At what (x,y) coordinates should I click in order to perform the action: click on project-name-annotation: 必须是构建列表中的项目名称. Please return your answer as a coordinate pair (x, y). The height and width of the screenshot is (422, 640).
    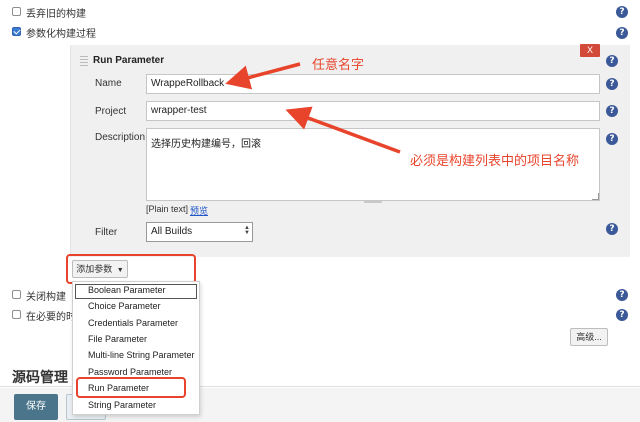
    Looking at the image, I should click on (495, 160).